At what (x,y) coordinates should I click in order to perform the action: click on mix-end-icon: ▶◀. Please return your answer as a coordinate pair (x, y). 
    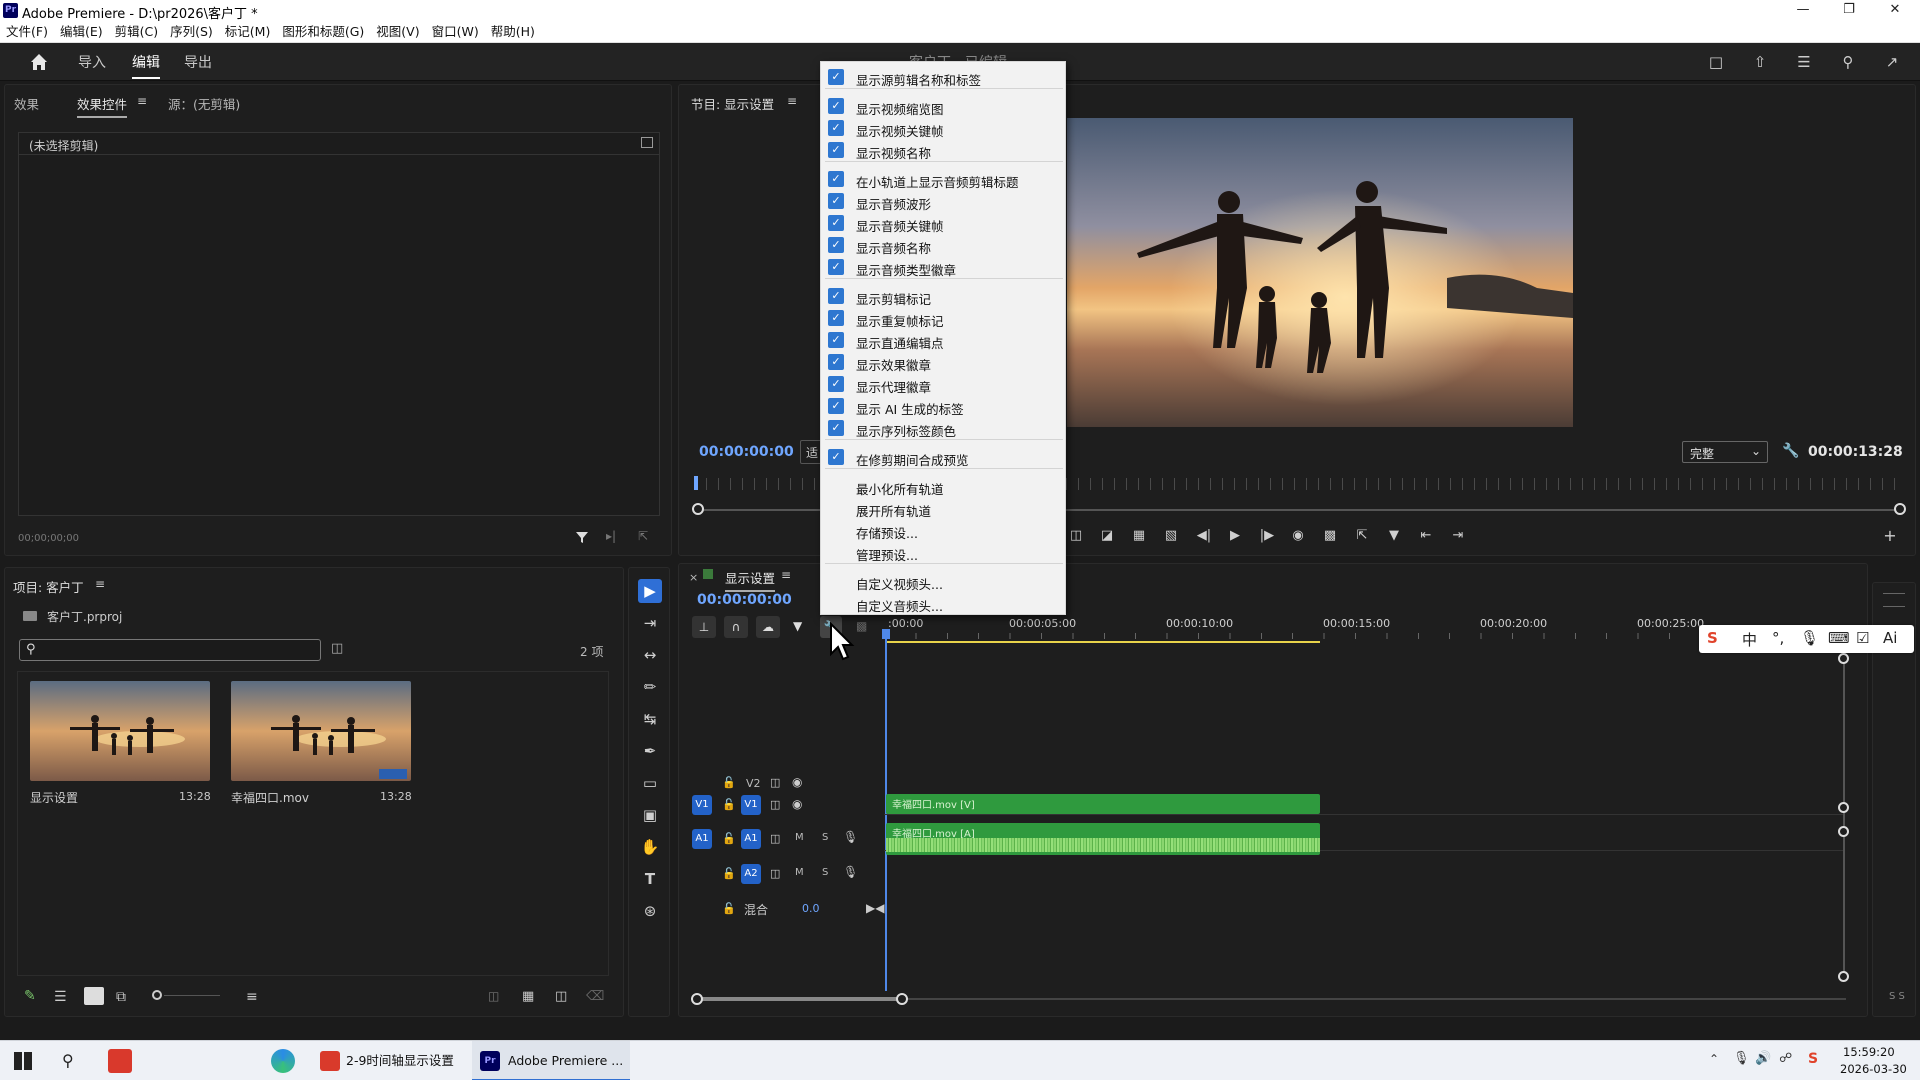
    Looking at the image, I should click on (875, 908).